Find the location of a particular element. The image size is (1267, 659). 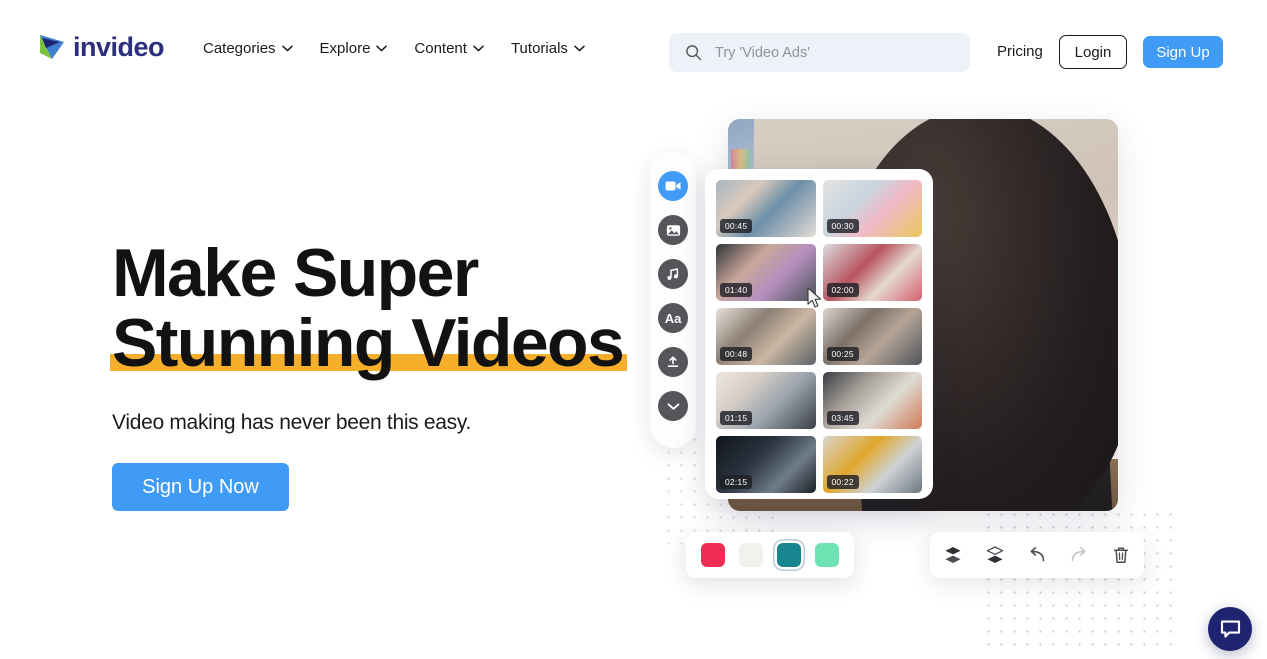

login-button: Login is located at coordinates (1093, 52).